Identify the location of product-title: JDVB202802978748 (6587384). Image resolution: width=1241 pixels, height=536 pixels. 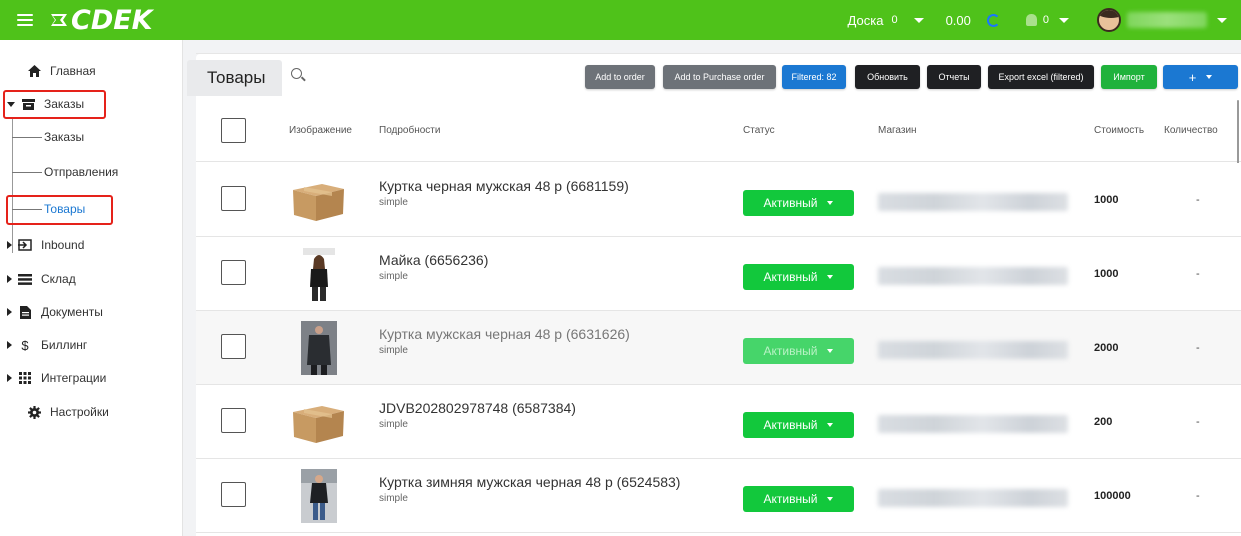
(477, 408).